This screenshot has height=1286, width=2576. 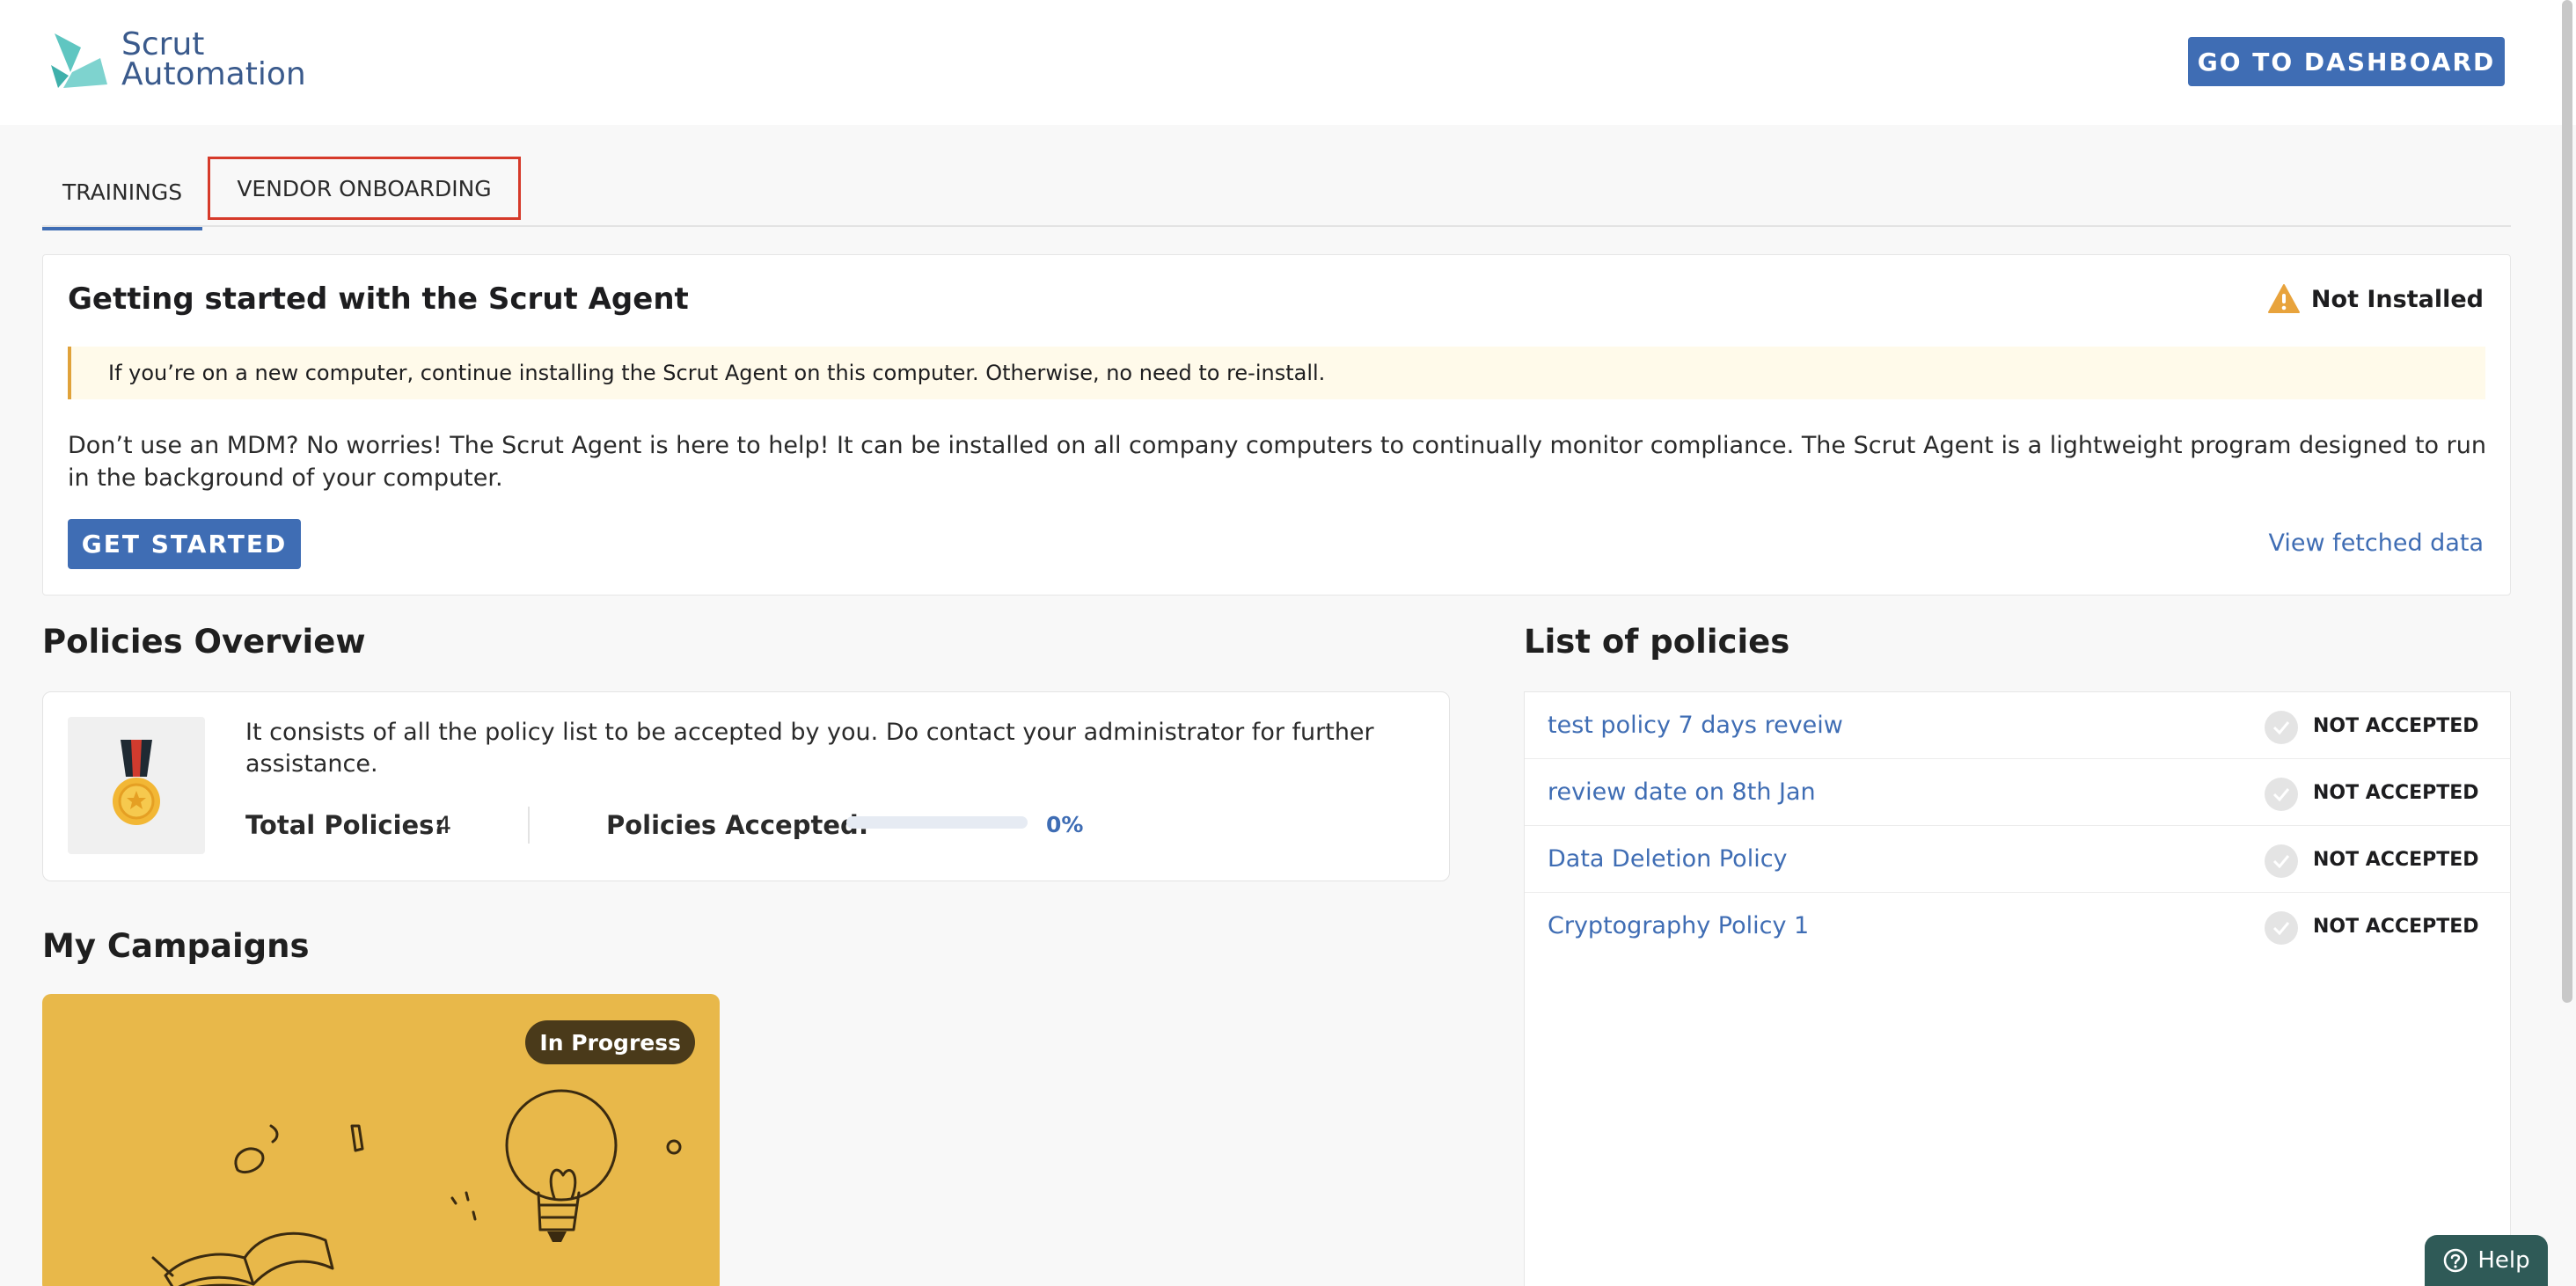 What do you see at coordinates (381, 1140) in the screenshot?
I see `campaign-card: In Progress` at bounding box center [381, 1140].